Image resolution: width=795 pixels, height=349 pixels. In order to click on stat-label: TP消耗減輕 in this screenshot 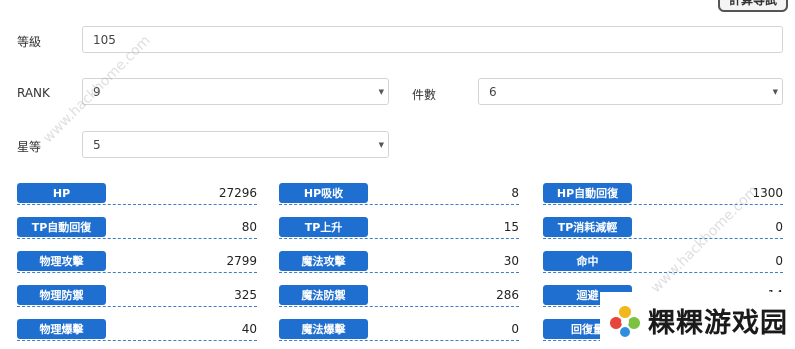, I will do `click(587, 227)`.